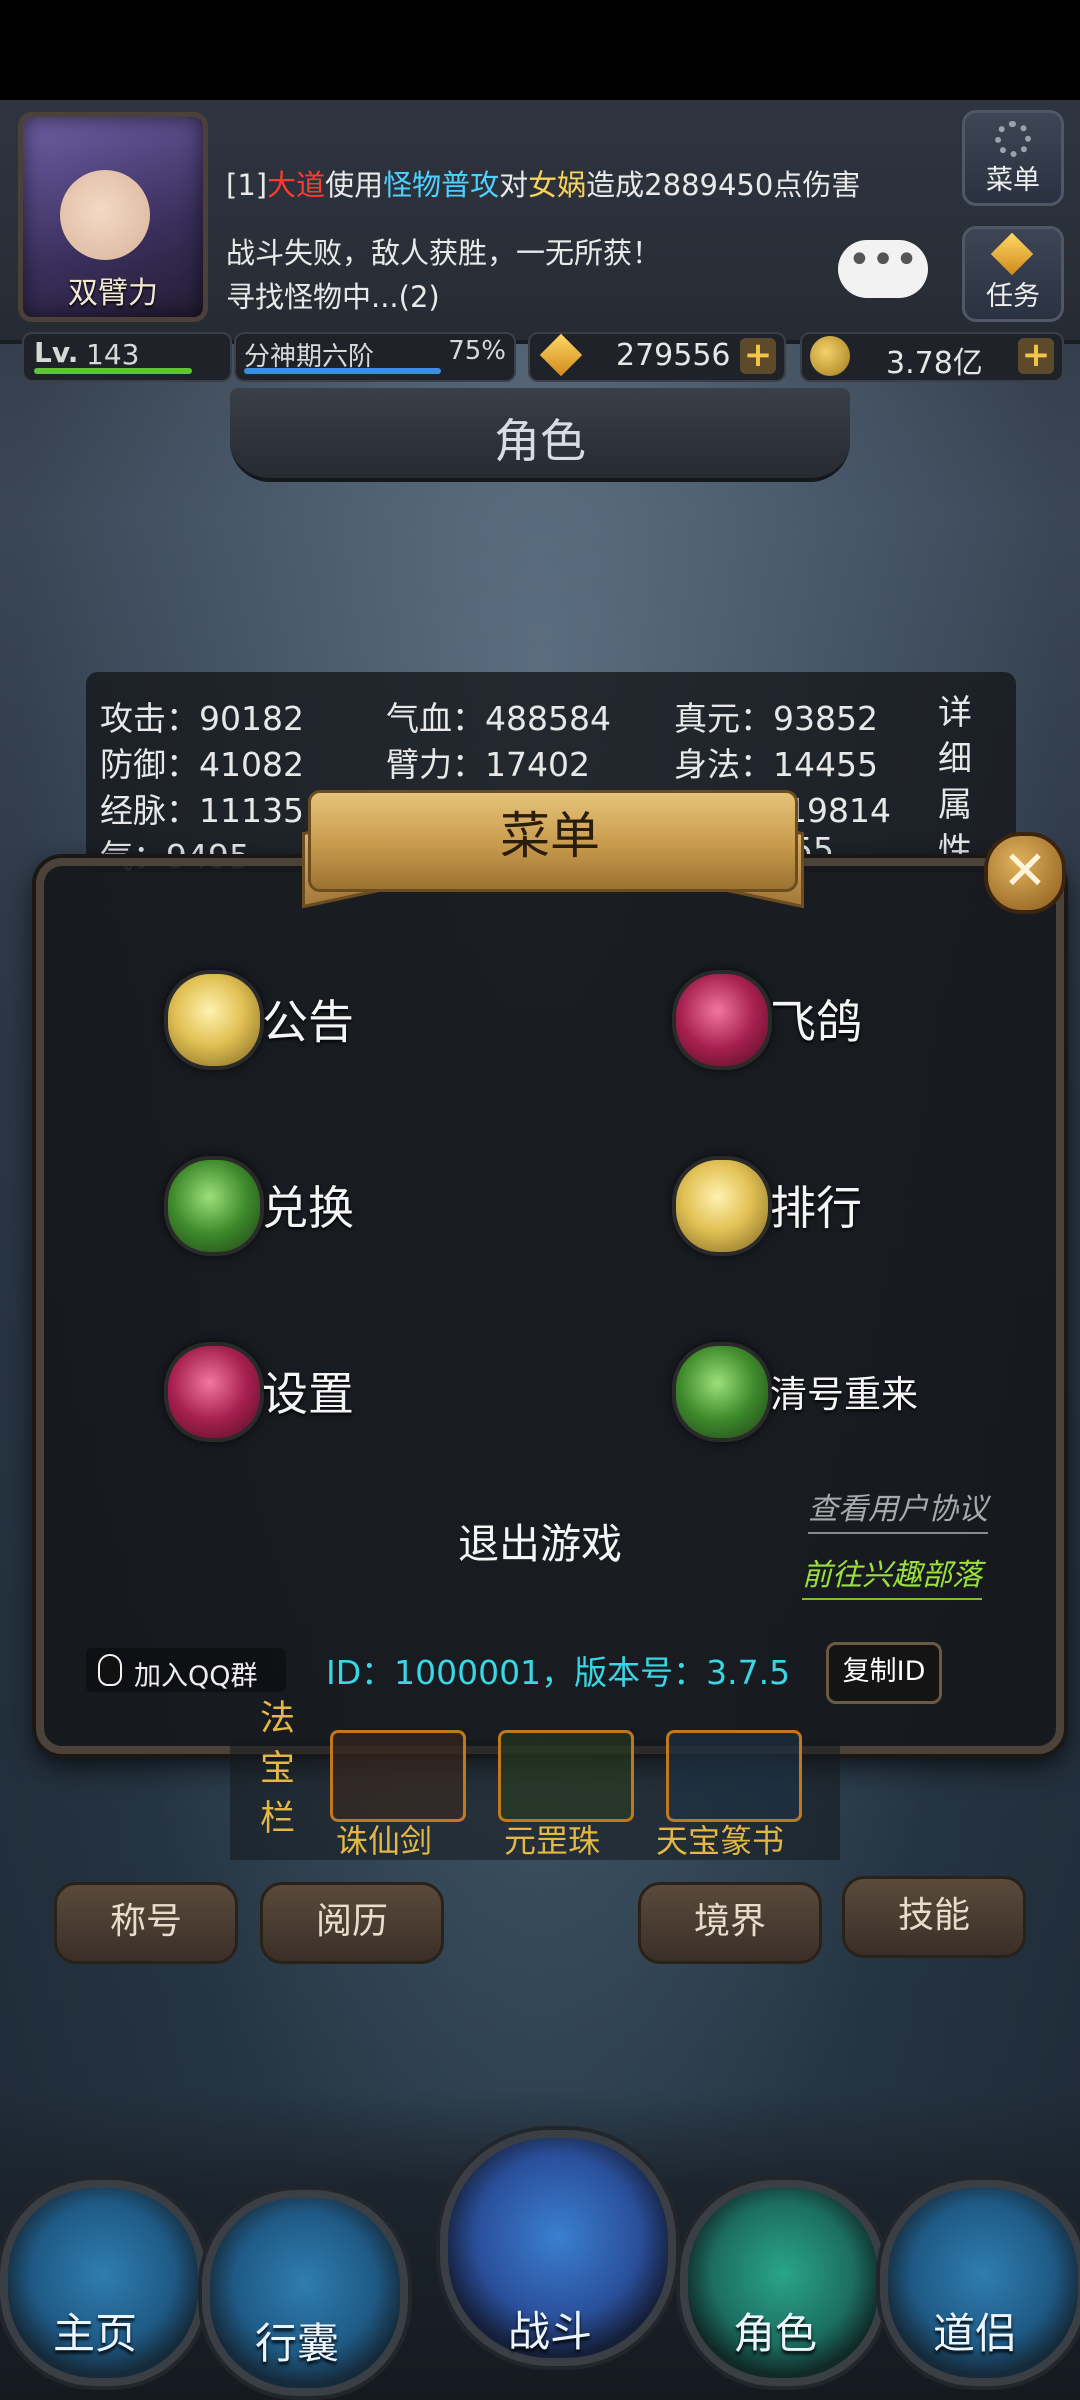 This screenshot has width=1080, height=2400. Describe the element at coordinates (354, 185) in the screenshot. I see `log-text: 使用` at that location.